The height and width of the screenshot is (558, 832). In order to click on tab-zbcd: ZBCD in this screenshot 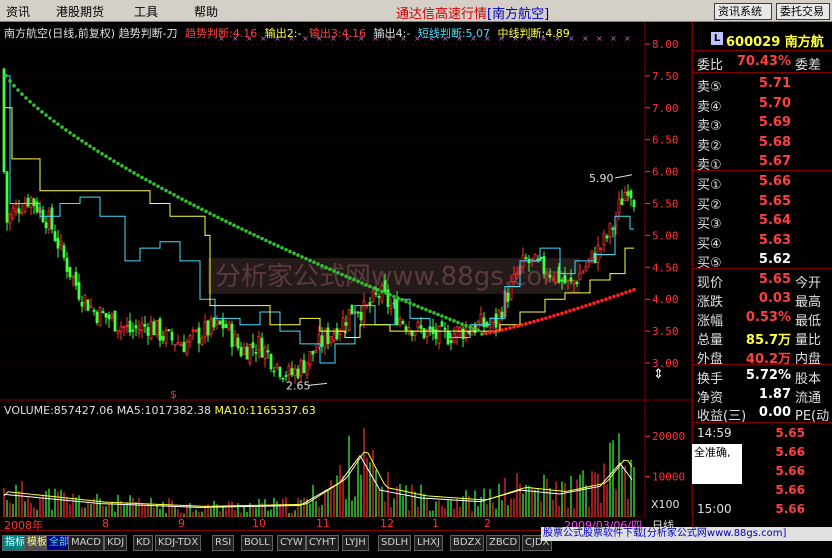, I will do `click(503, 543)`.